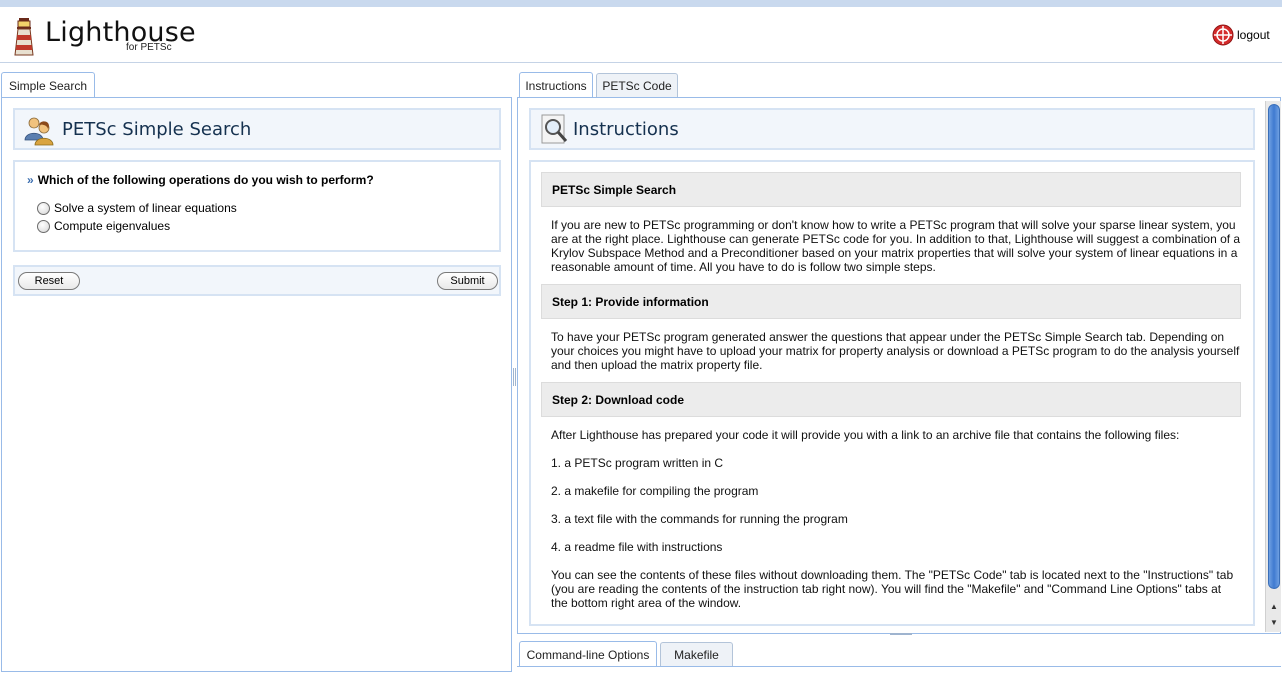 The image size is (1282, 673). I want to click on app-title: Lighthouse, so click(120, 32).